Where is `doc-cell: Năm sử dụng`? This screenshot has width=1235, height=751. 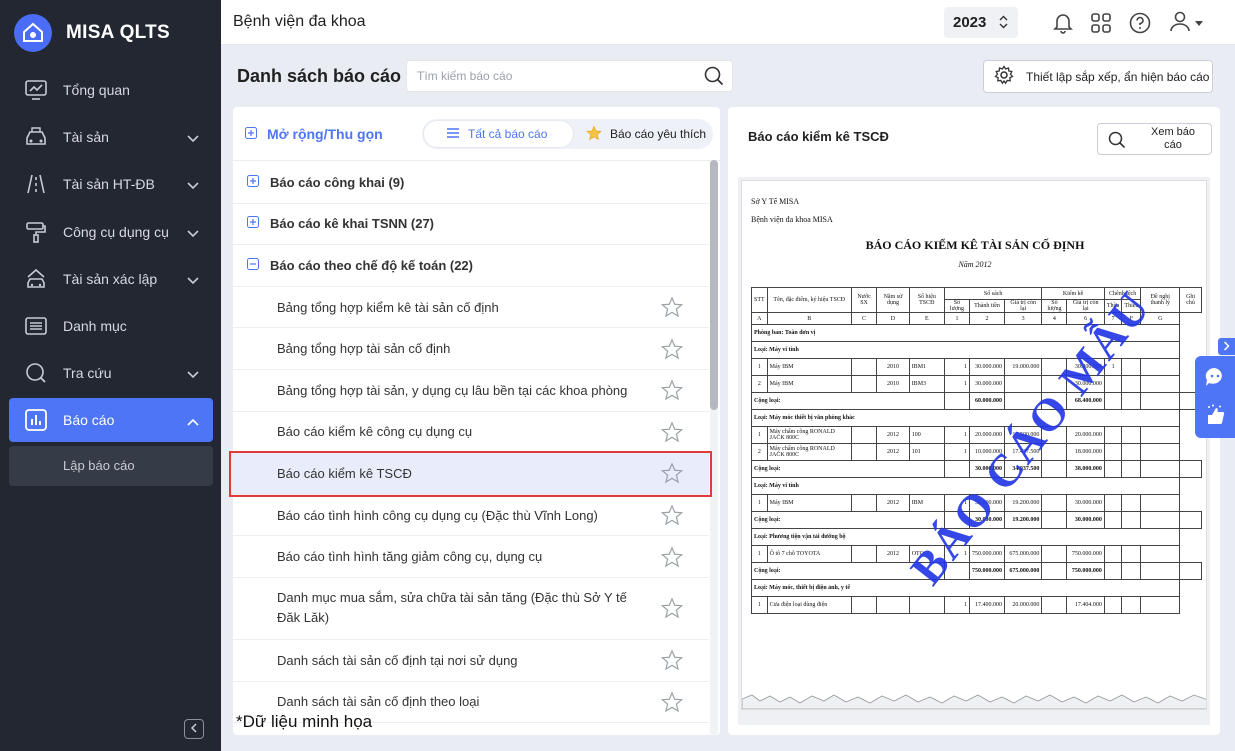
doc-cell: Năm sử dụng is located at coordinates (893, 300).